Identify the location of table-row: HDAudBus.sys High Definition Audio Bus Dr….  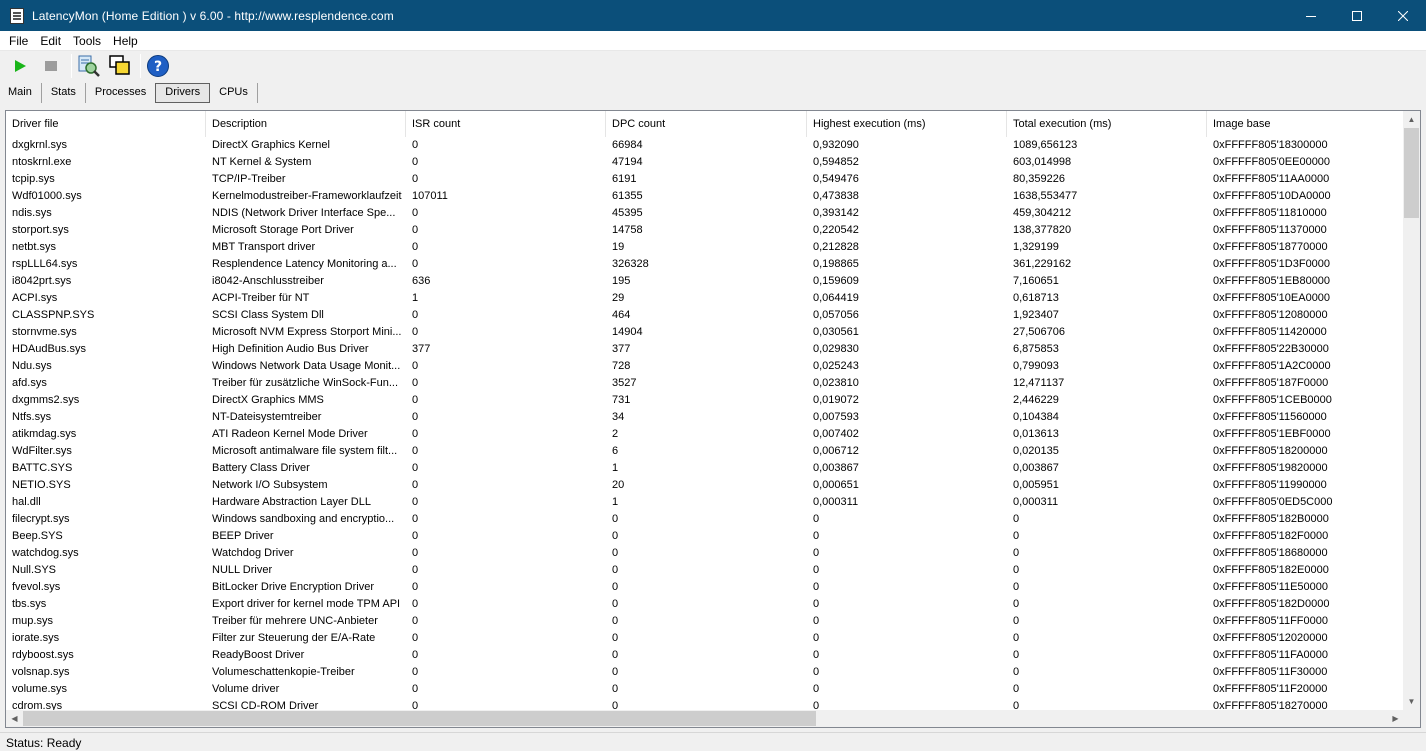
(705, 349).